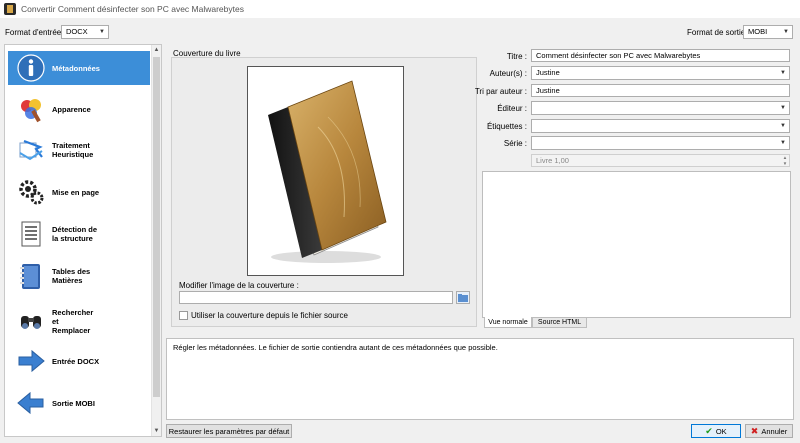  What do you see at coordinates (512, 108) in the screenshot?
I see `publisher-label: Éditeur :` at bounding box center [512, 108].